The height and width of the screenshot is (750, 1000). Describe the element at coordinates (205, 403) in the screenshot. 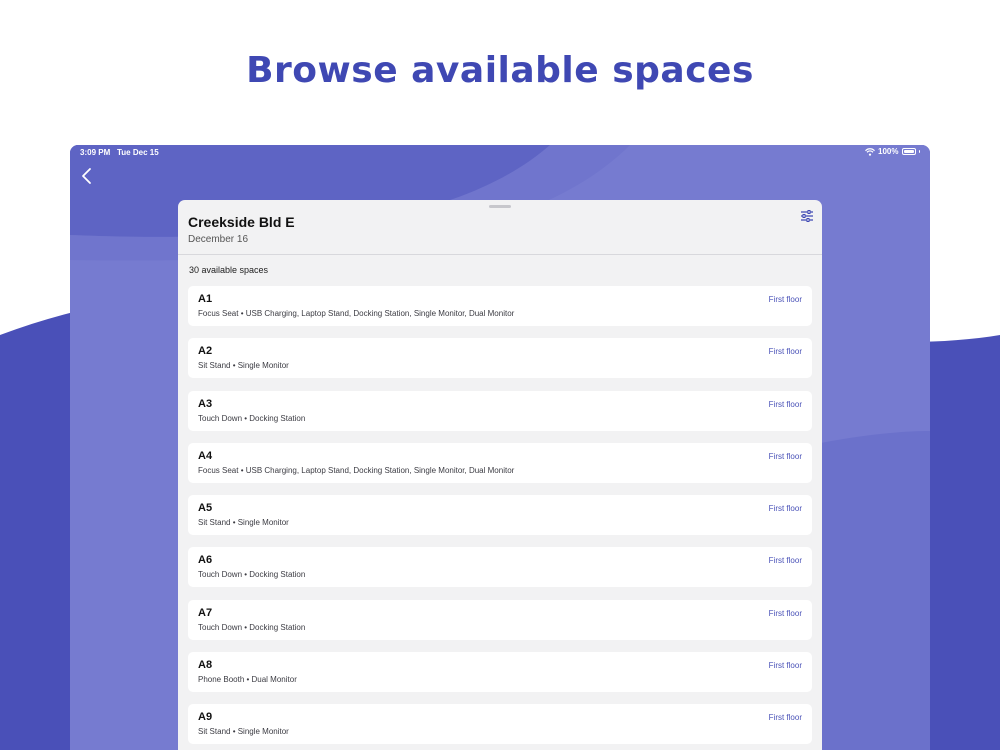

I see `space-name: A3` at that location.